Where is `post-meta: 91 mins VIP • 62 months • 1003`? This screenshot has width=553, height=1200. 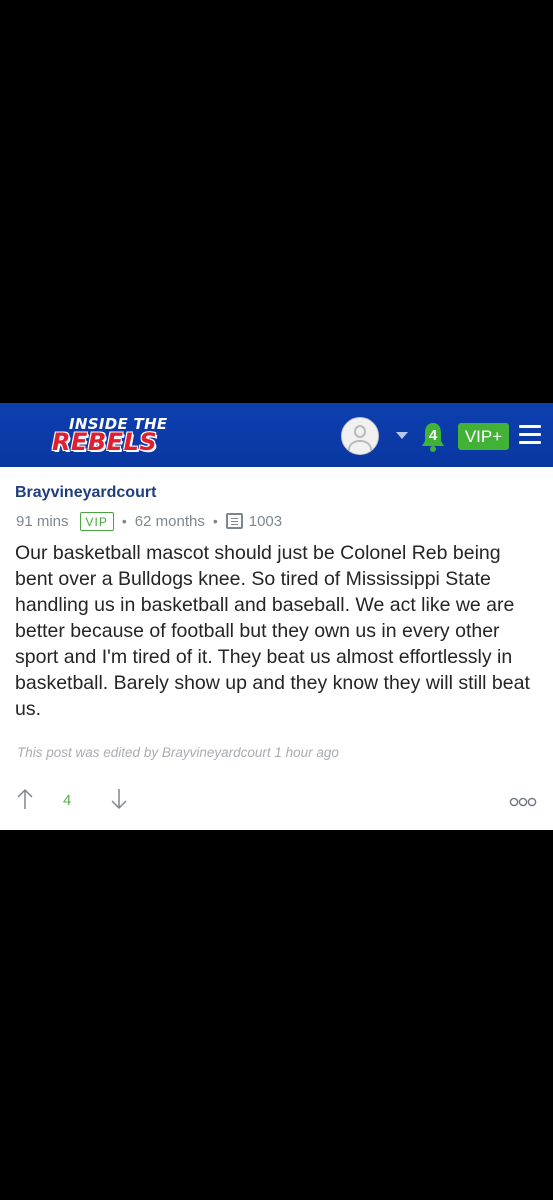
post-meta: 91 mins VIP • 62 months • 1003 is located at coordinates (149, 521).